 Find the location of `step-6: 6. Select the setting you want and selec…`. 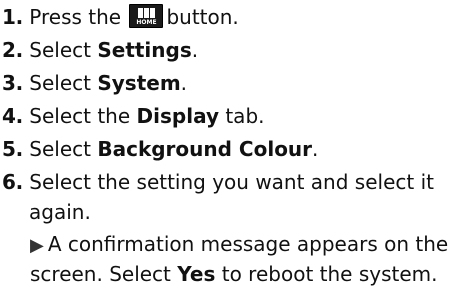

step-6: 6. Select the setting you want and selec… is located at coordinates (218, 182).